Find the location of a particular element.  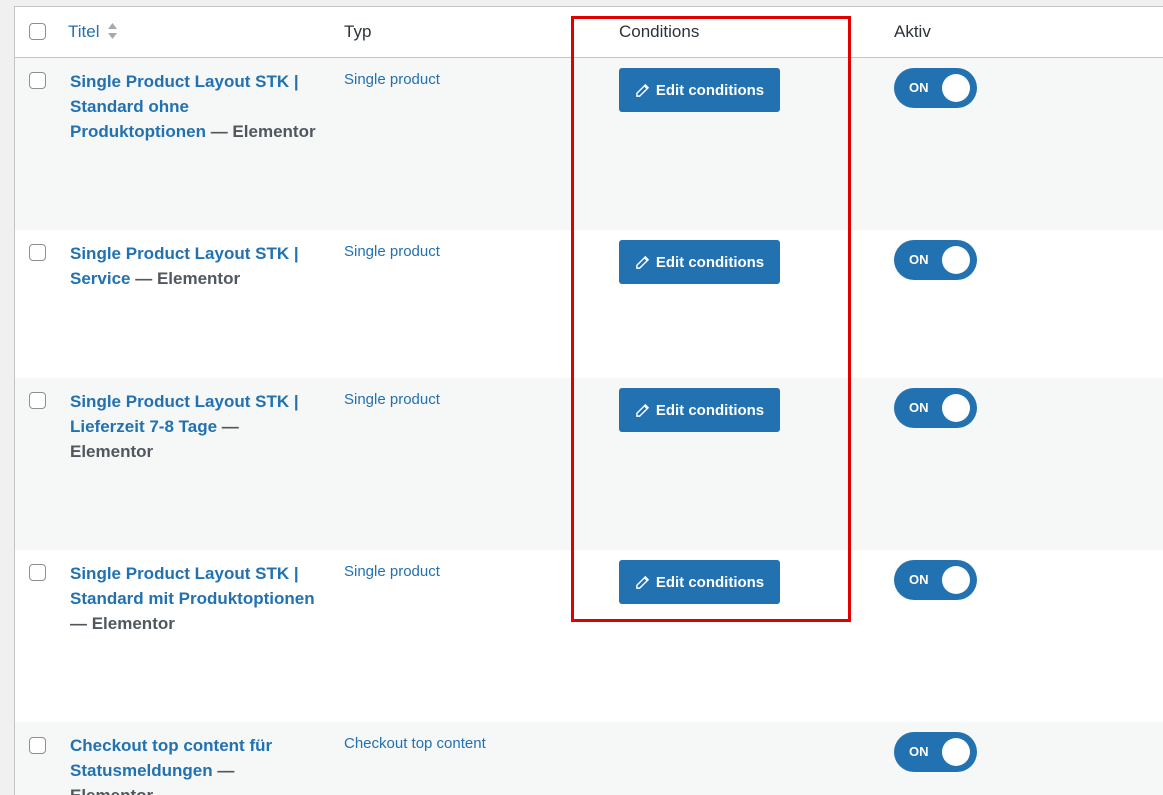

column-header-typ: Typ is located at coordinates (358, 31).